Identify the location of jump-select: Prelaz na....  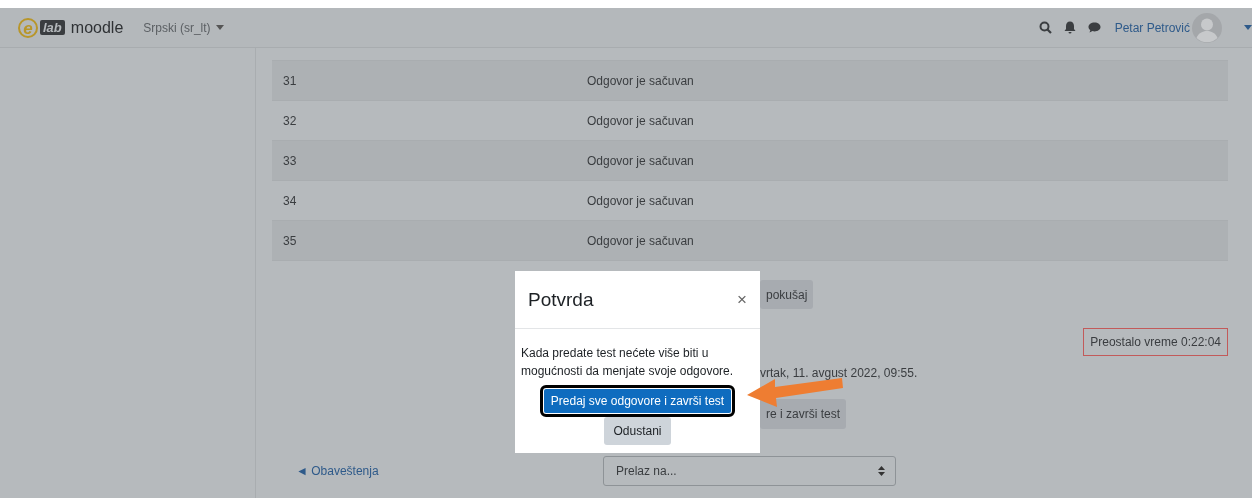
(749, 471).